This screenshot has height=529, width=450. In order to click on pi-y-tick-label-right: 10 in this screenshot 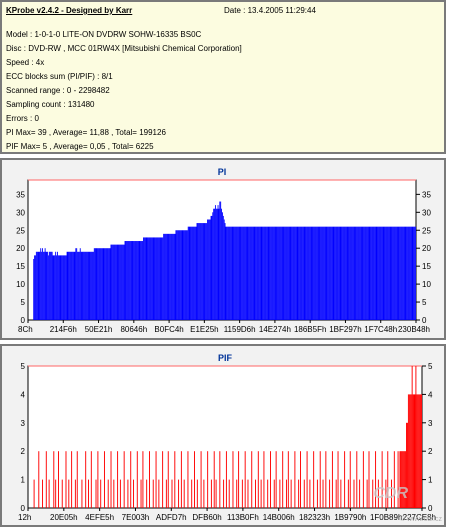, I will do `click(426, 284)`.